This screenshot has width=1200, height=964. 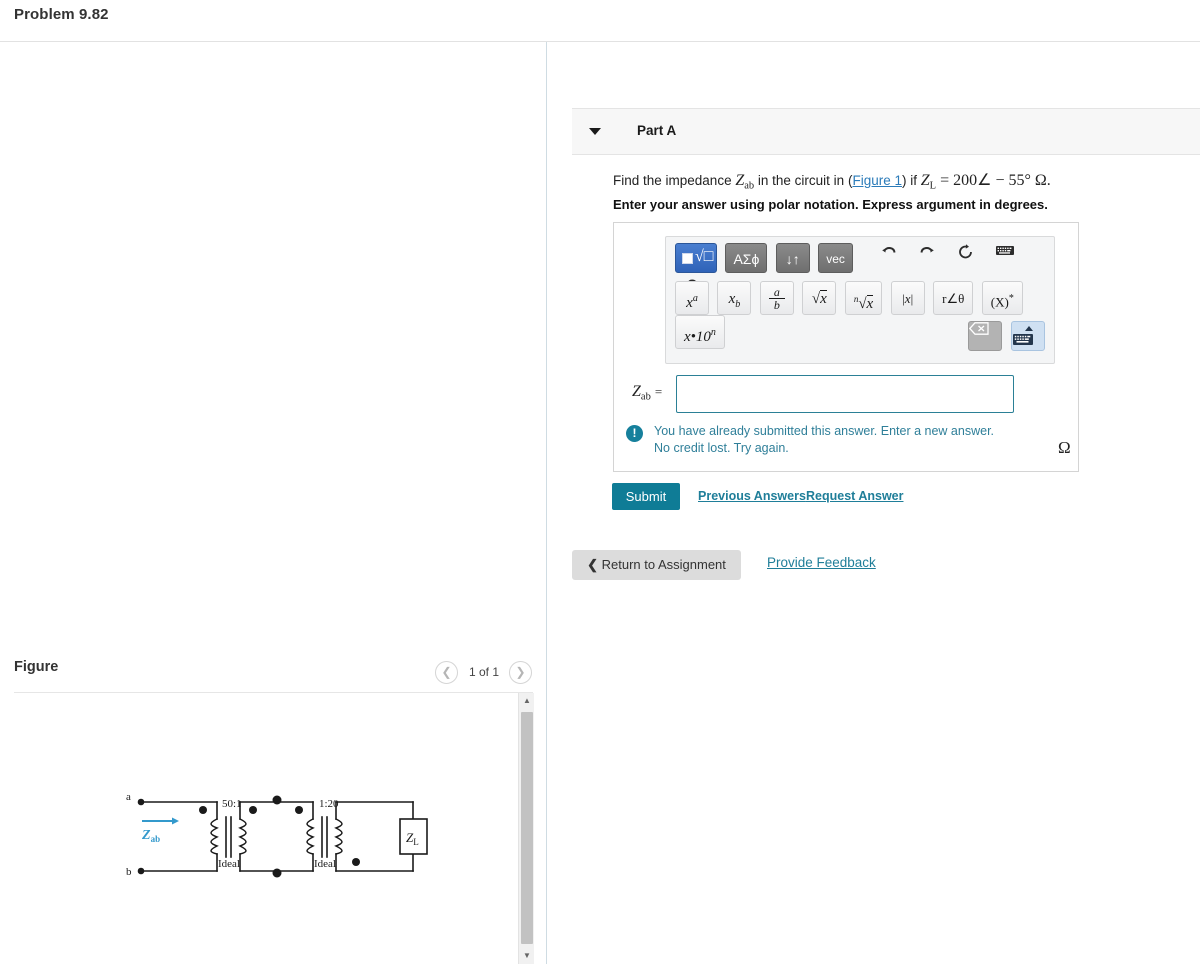 I want to click on figure-1-link: Figure 1, so click(x=877, y=180).